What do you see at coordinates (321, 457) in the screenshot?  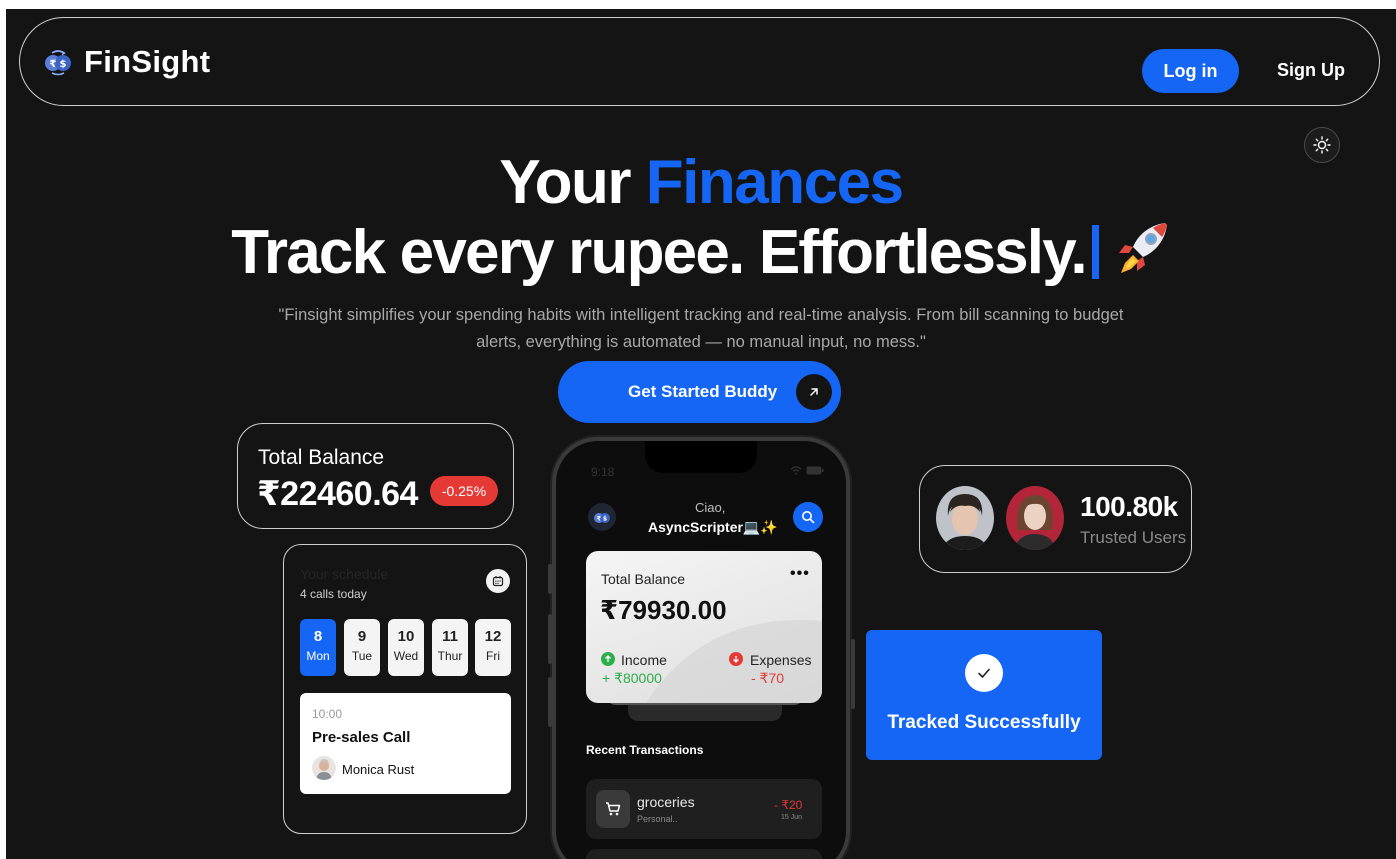 I see `balance-title: Total Balance` at bounding box center [321, 457].